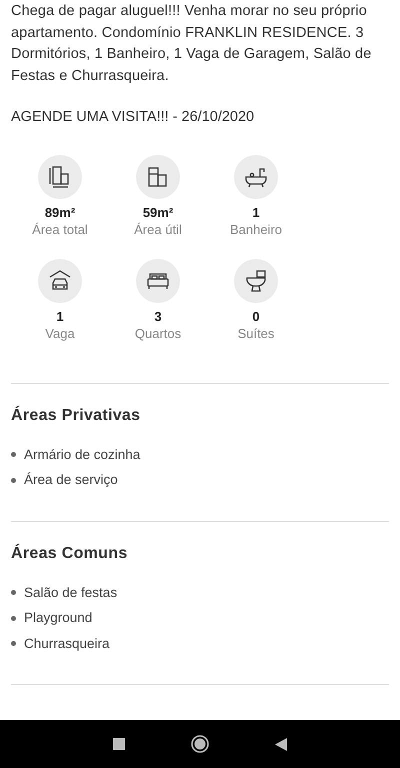 This screenshot has height=768, width=400. What do you see at coordinates (71, 480) in the screenshot?
I see `amenity-item: Área de serviço` at bounding box center [71, 480].